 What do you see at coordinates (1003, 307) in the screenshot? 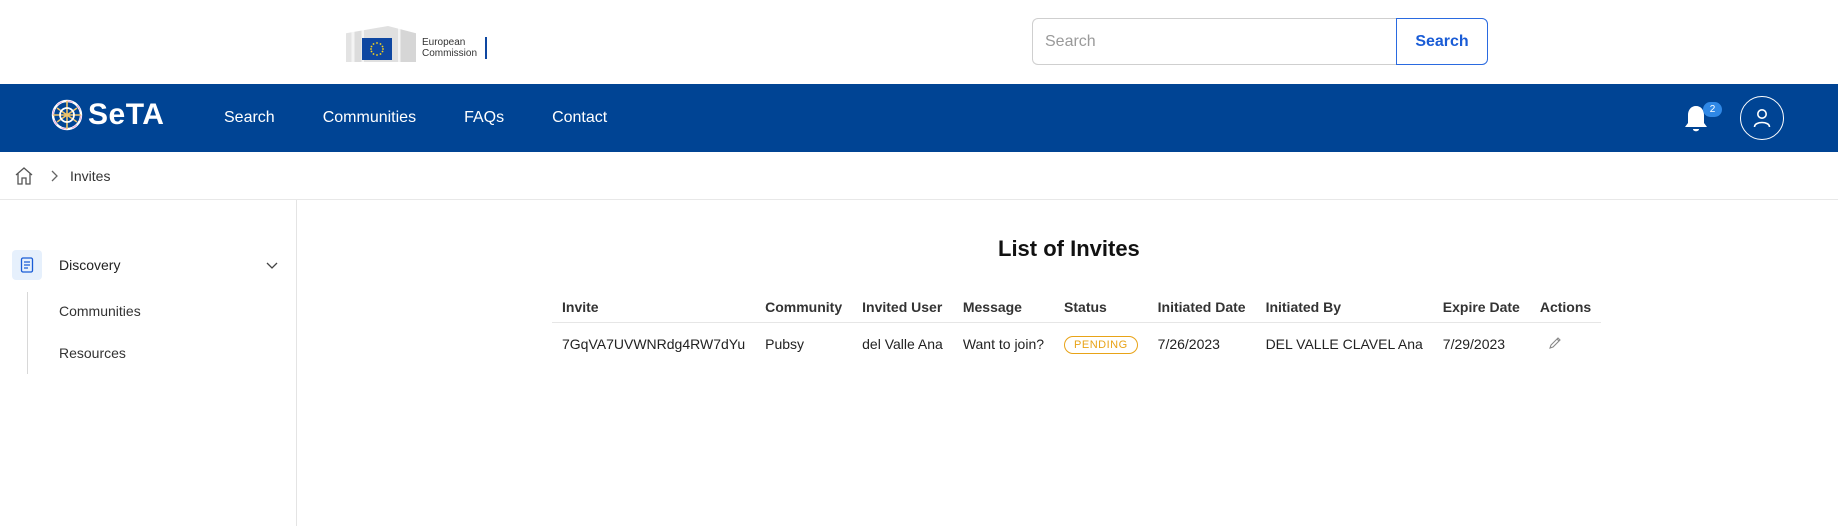
I see `column-header-message: Message` at bounding box center [1003, 307].